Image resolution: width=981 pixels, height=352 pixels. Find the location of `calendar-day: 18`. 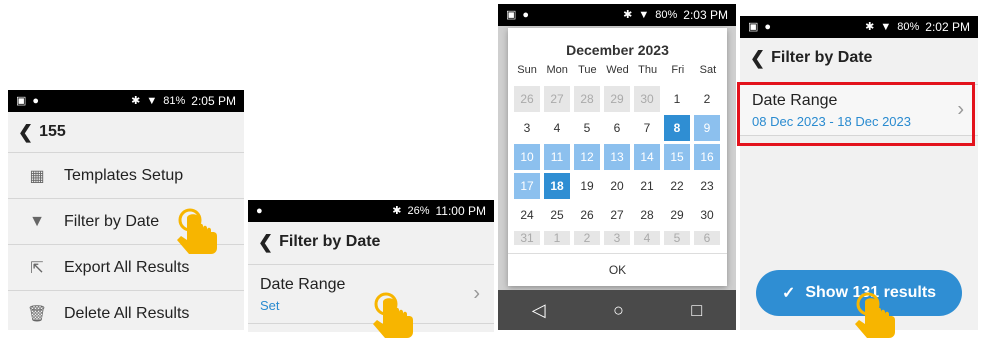

calendar-day: 18 is located at coordinates (557, 186).